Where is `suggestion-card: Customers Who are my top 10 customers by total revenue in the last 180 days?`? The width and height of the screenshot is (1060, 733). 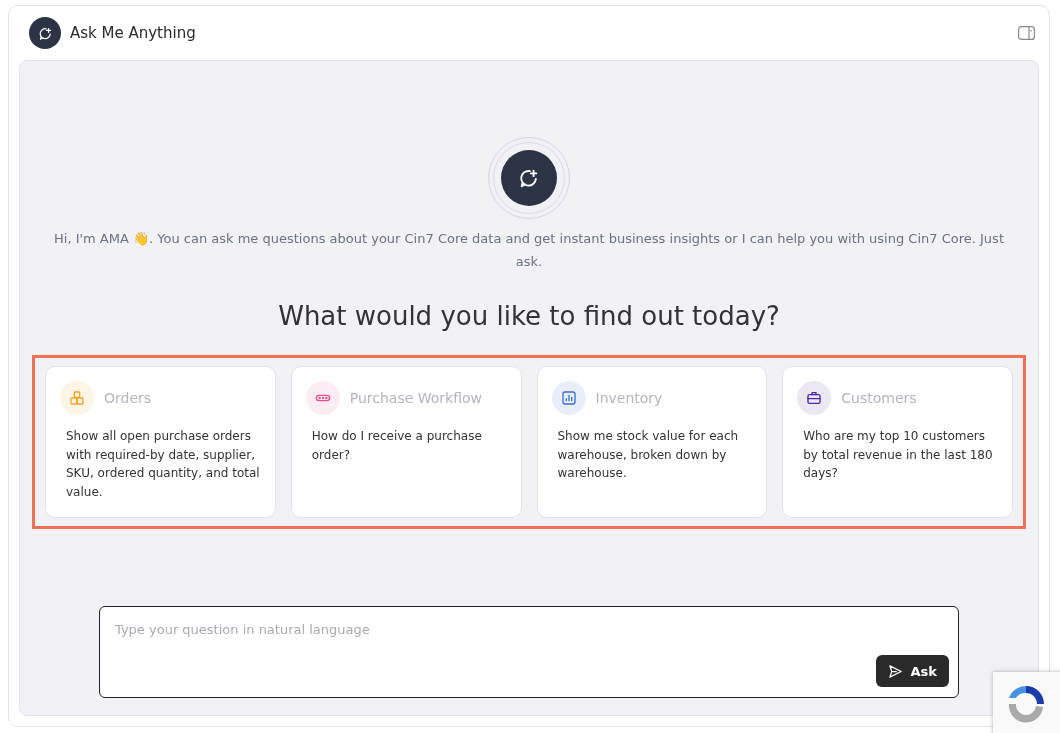
suggestion-card: Customers Who are my top 10 customers by total revenue in the last 180 days? is located at coordinates (897, 442).